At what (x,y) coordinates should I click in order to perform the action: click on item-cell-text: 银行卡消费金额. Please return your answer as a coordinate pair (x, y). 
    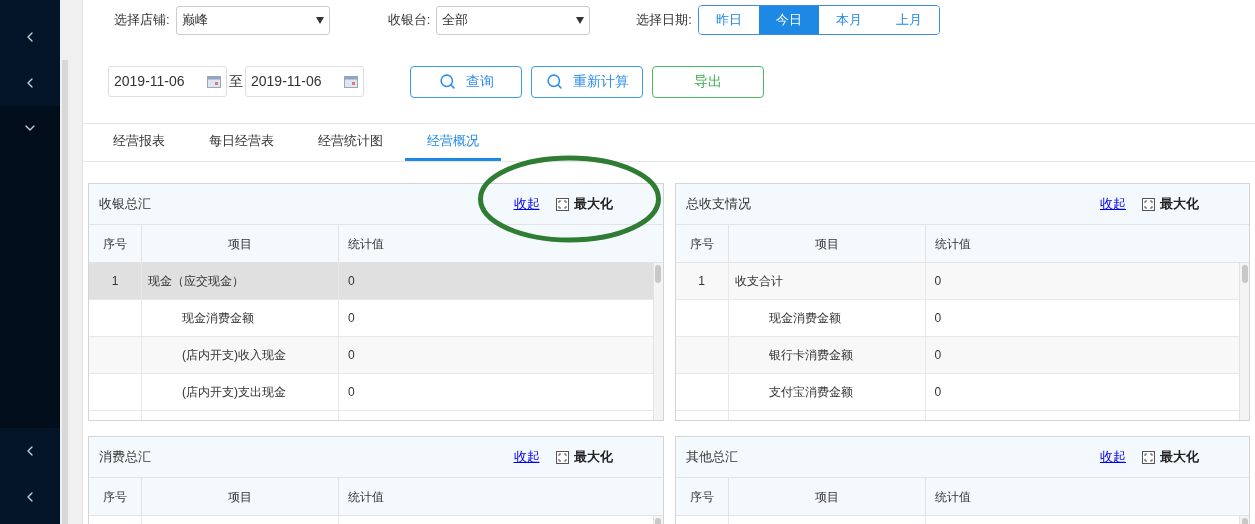
    Looking at the image, I should click on (810, 355).